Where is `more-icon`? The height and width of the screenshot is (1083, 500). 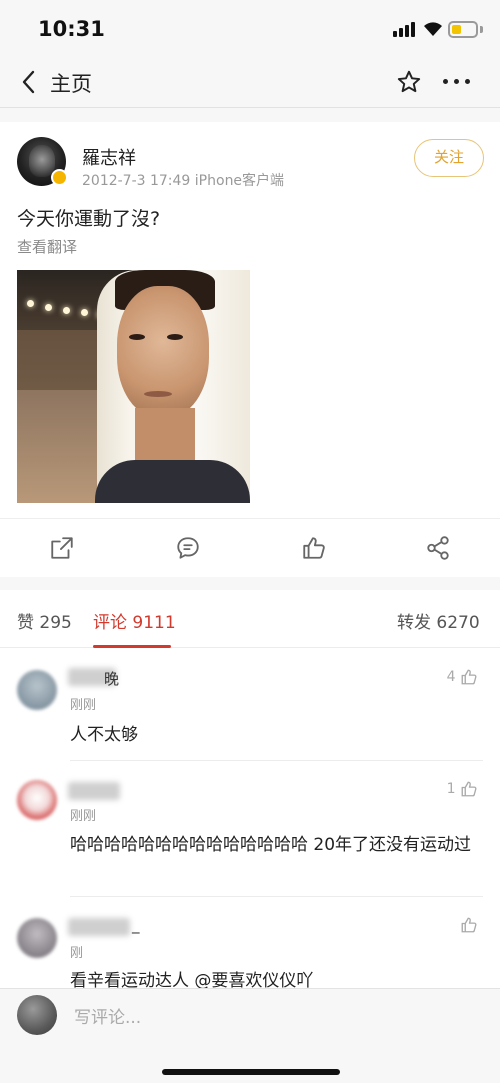 more-icon is located at coordinates (457, 81).